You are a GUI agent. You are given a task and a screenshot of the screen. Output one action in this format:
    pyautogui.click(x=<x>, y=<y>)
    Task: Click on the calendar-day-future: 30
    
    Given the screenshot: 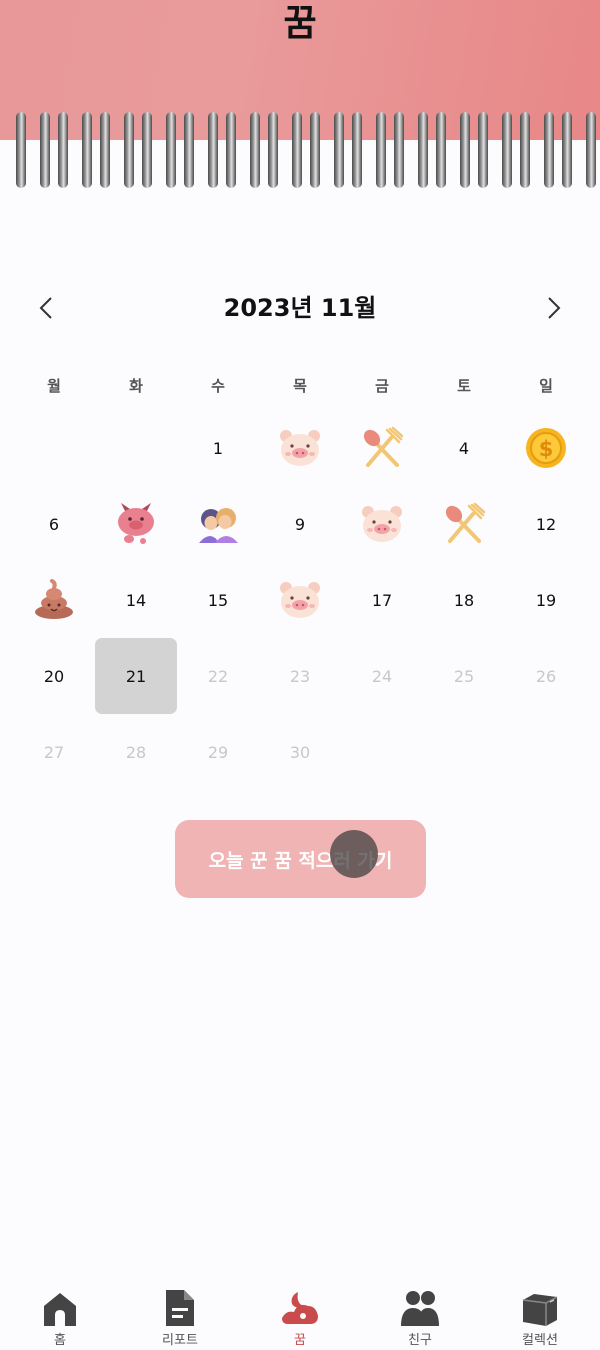 What is the action you would take?
    pyautogui.click(x=300, y=752)
    